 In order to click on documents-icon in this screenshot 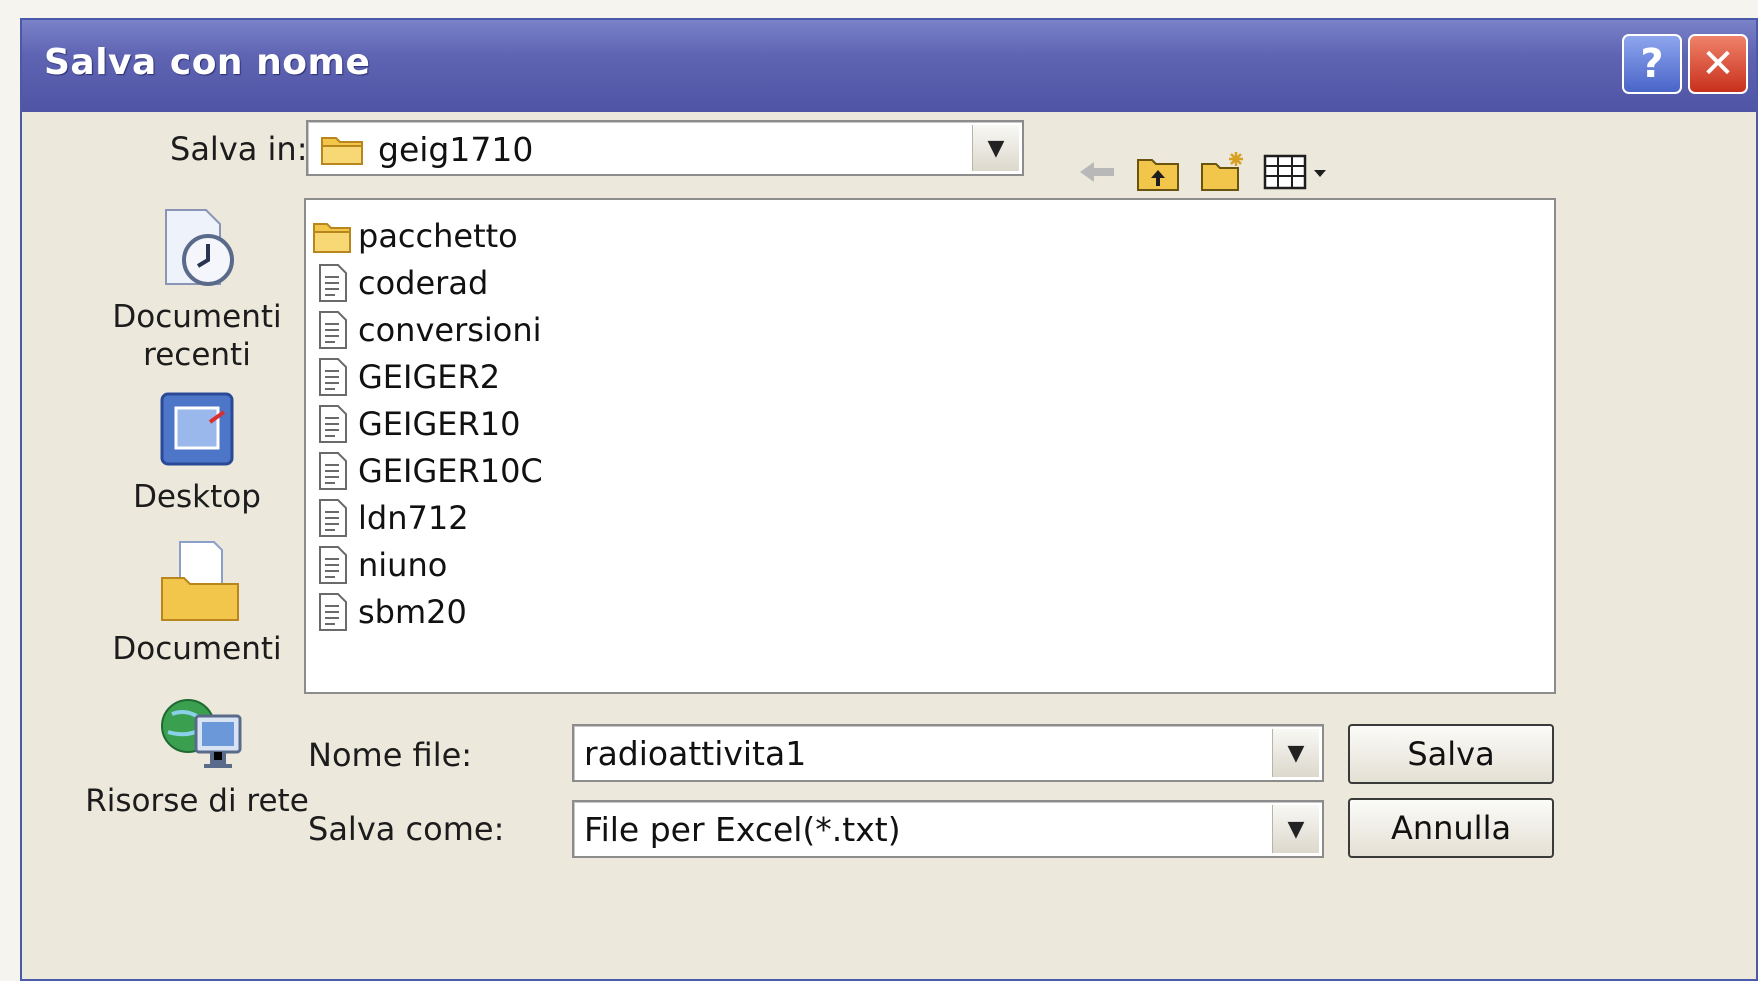, I will do `click(200, 581)`.